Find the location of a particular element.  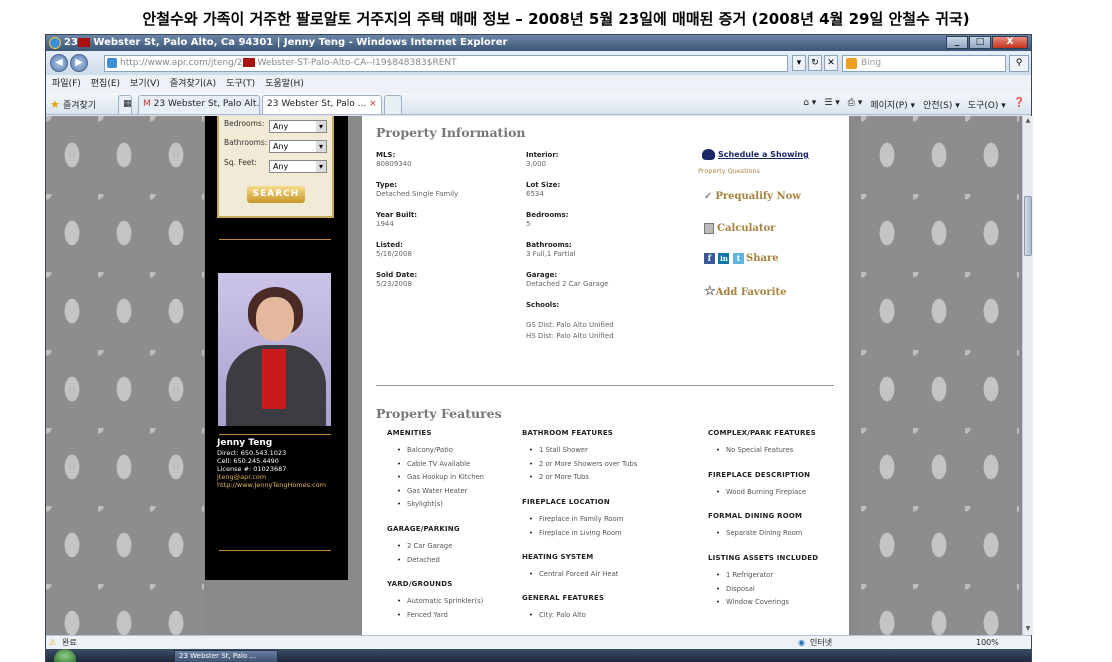

close-button: X is located at coordinates (1010, 42).